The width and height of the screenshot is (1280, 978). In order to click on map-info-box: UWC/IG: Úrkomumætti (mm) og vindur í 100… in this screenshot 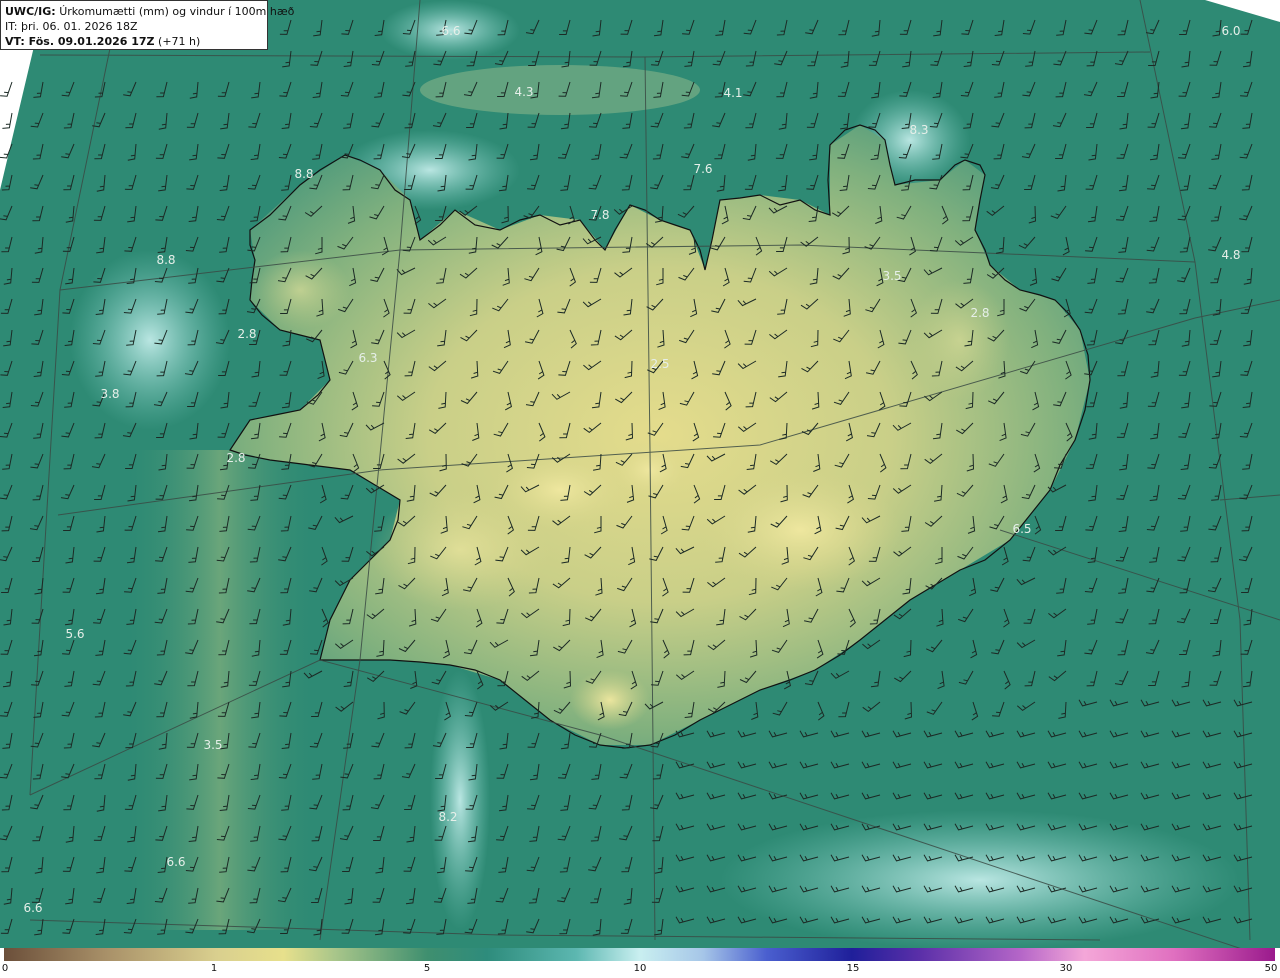, I will do `click(147, 25)`.